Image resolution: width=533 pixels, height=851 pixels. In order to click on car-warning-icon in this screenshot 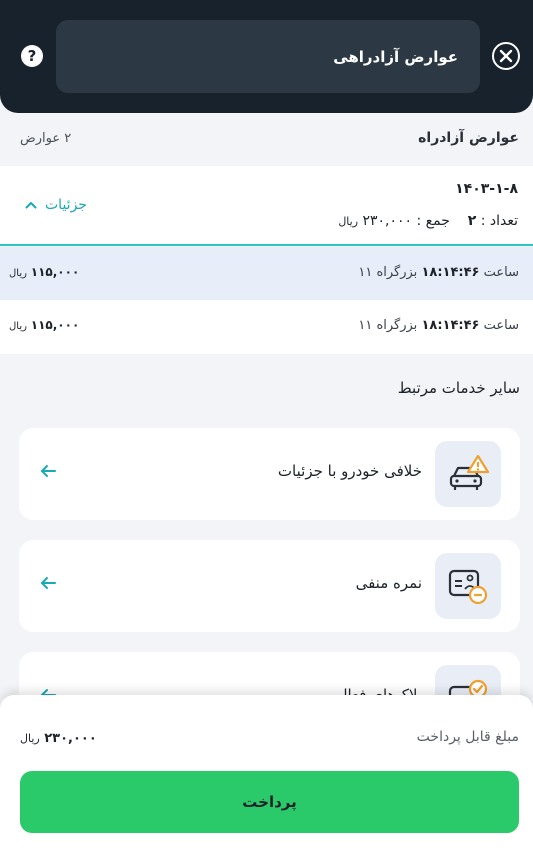, I will do `click(468, 474)`.